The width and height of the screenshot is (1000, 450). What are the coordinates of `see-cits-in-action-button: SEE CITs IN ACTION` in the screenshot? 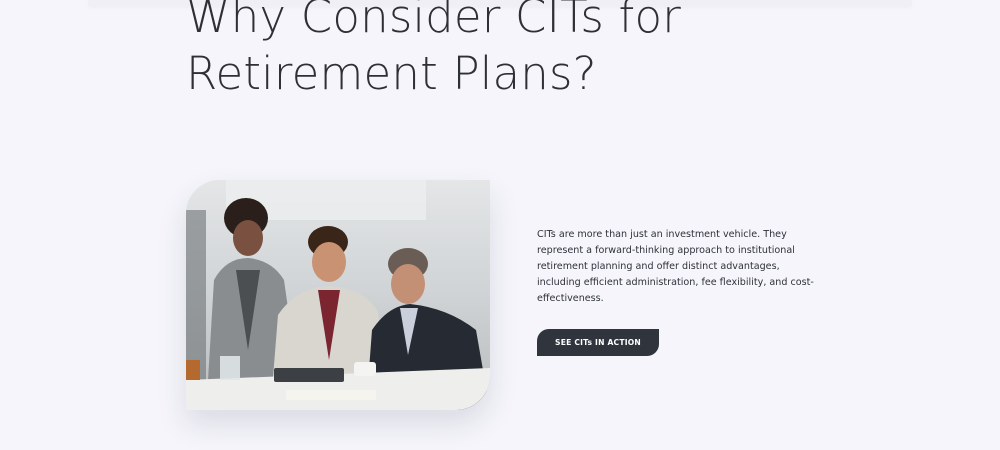 It's located at (598, 342).